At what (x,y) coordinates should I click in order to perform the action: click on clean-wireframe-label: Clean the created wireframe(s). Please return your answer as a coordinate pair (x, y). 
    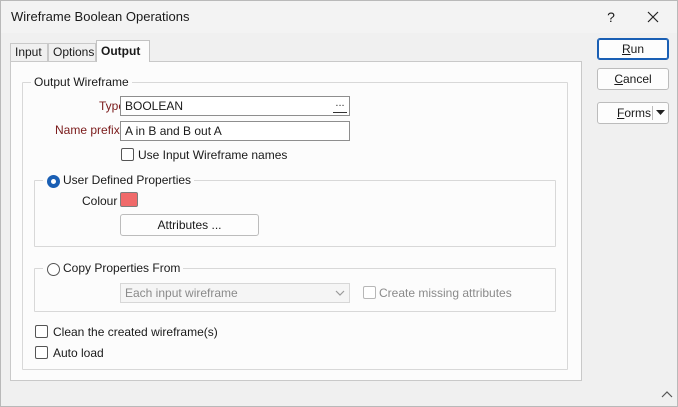
    Looking at the image, I should click on (135, 332).